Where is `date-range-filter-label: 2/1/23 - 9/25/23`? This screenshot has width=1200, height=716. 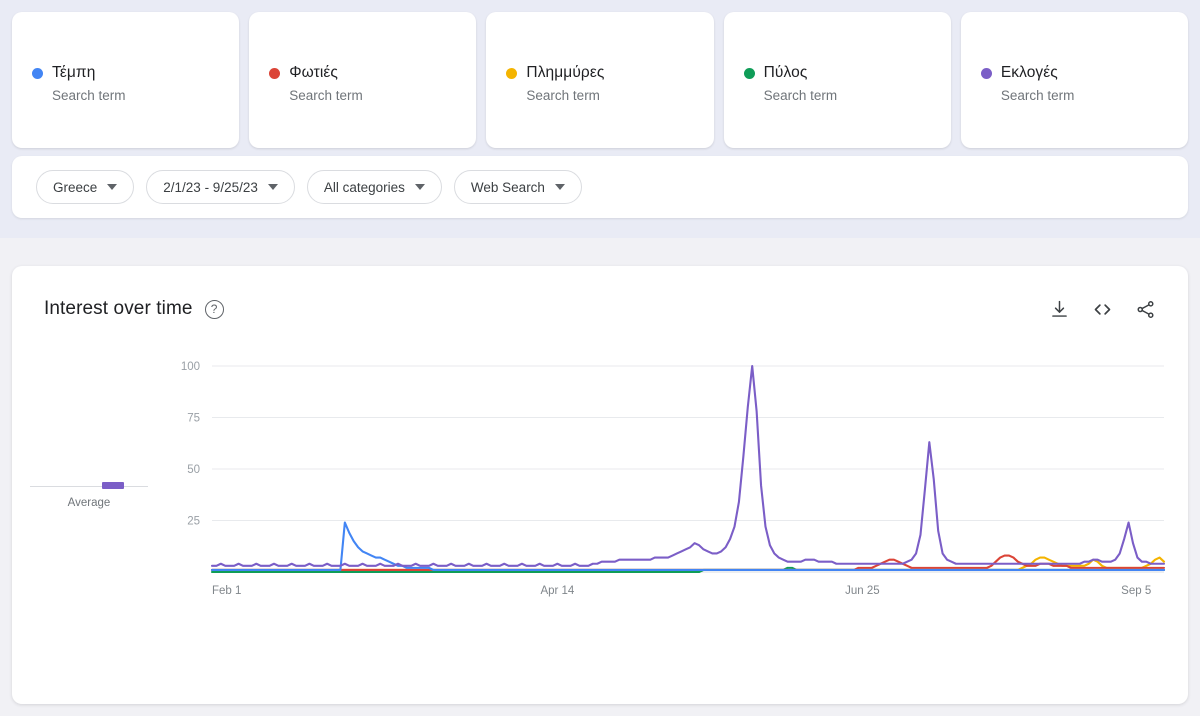
date-range-filter-label: 2/1/23 - 9/25/23 is located at coordinates (210, 187).